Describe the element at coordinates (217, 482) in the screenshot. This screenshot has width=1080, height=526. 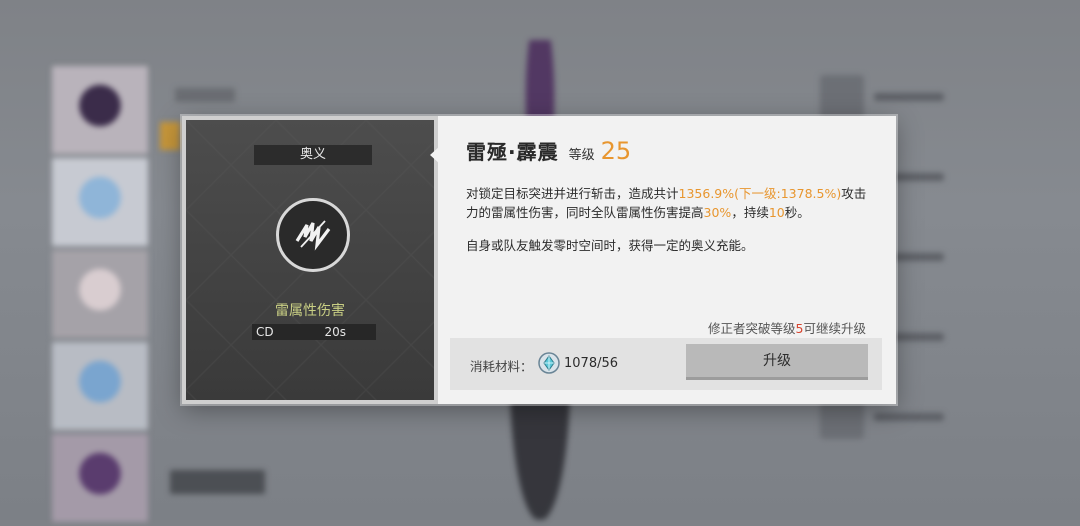
I see `background-button` at that location.